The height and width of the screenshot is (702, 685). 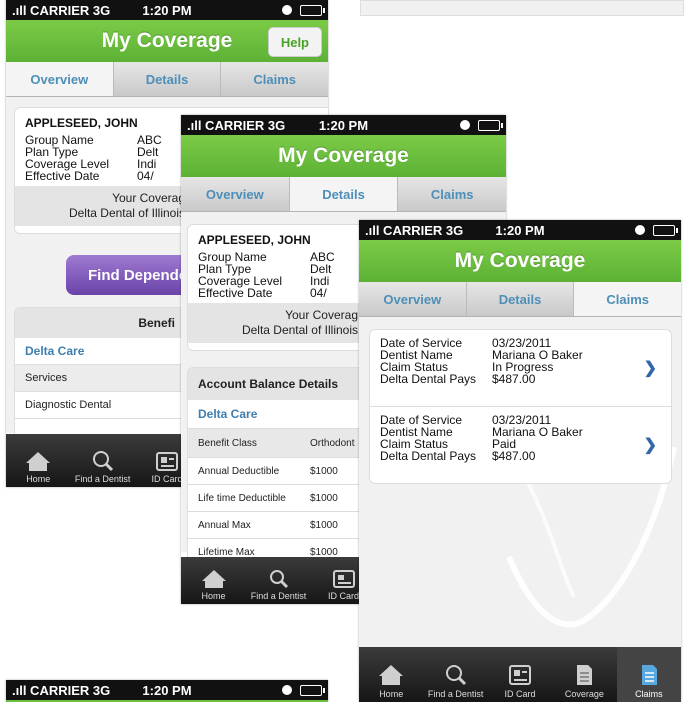 What do you see at coordinates (156, 323) in the screenshot?
I see `benefits-heading-text: Benefi` at bounding box center [156, 323].